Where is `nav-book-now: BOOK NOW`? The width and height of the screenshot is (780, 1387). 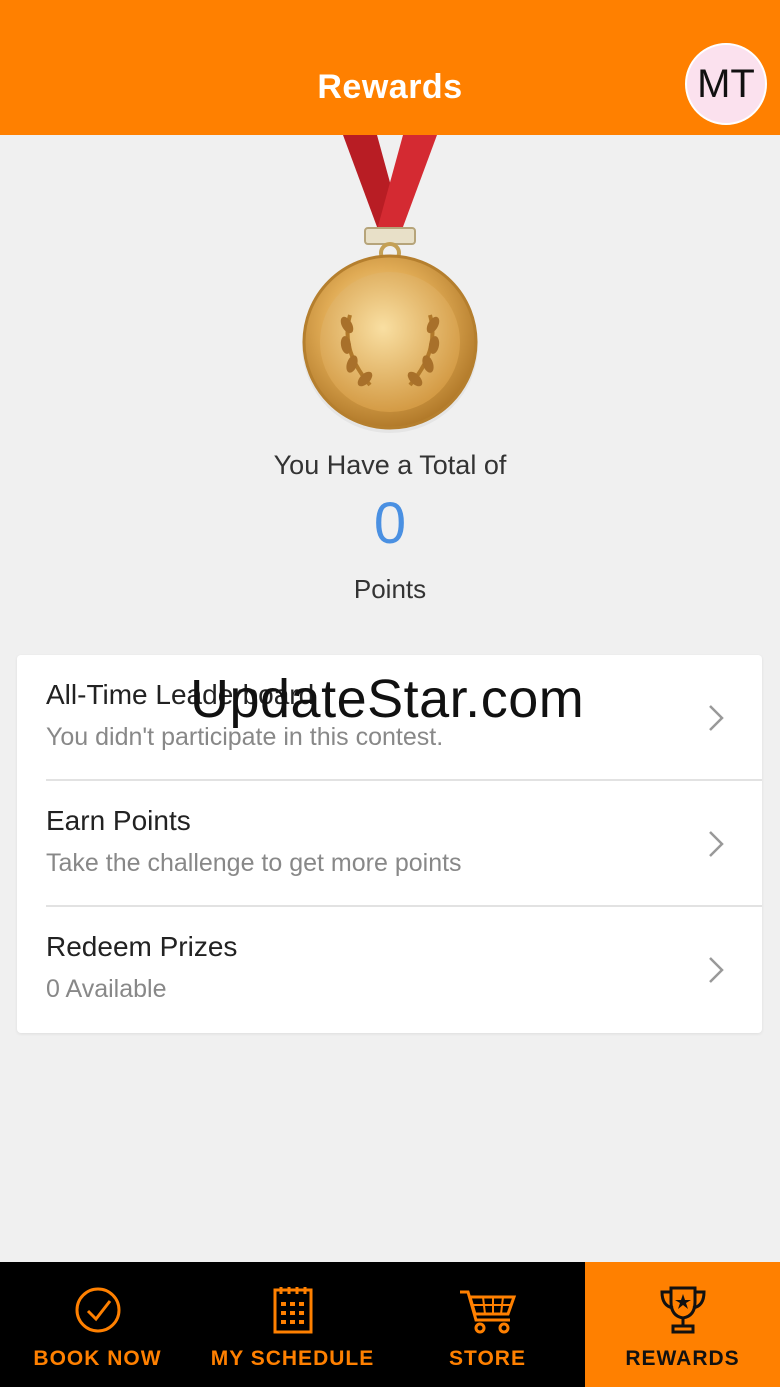 nav-book-now: BOOK NOW is located at coordinates (97, 1324).